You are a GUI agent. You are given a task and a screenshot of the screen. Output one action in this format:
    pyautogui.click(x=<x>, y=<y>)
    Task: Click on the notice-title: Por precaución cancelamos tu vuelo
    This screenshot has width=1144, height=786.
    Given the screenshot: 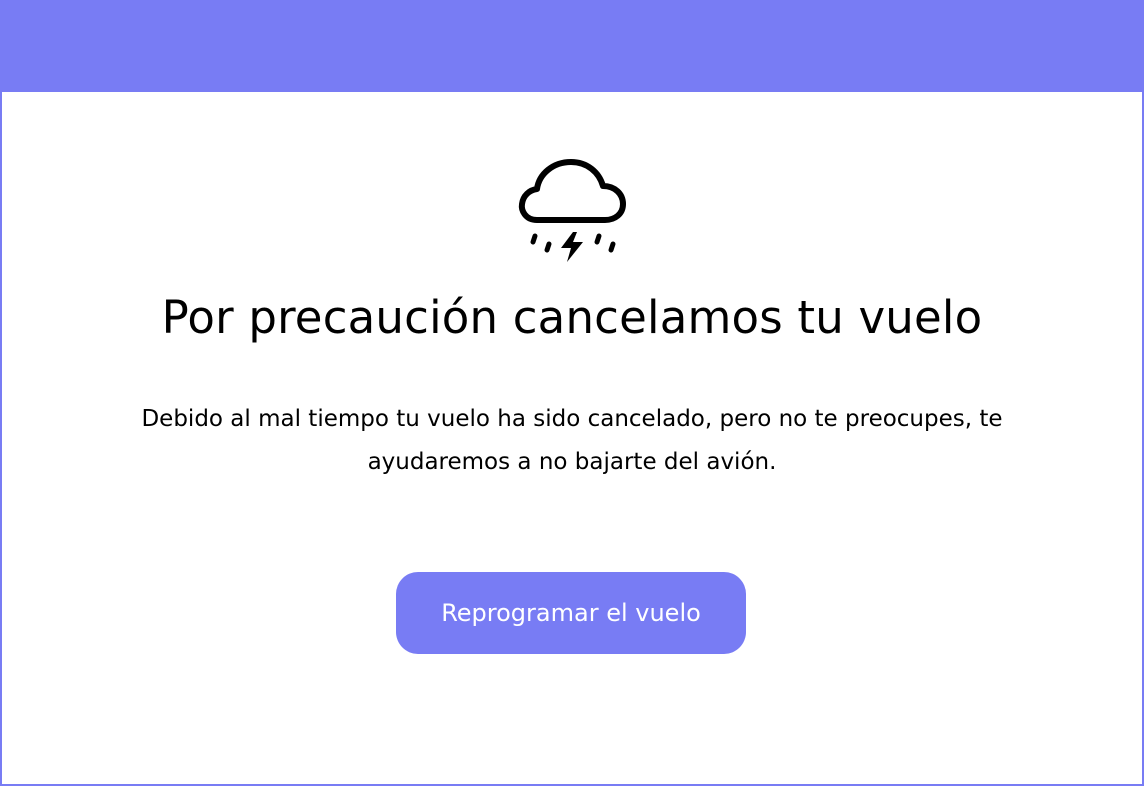 What is the action you would take?
    pyautogui.click(x=572, y=317)
    